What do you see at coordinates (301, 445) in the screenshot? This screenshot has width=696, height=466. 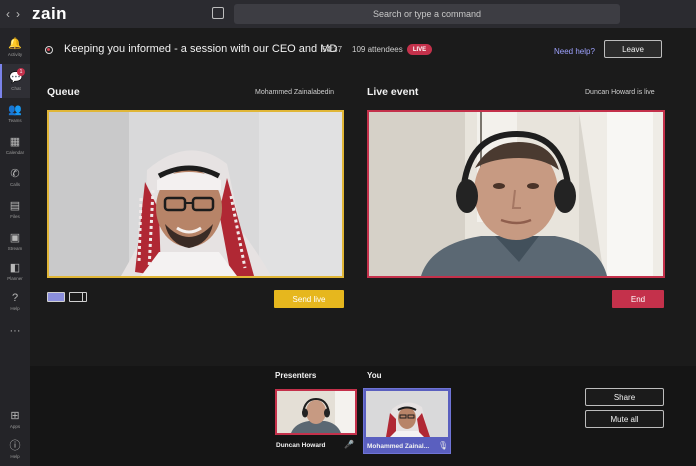 I see `presenter-name: Duncan Howard` at bounding box center [301, 445].